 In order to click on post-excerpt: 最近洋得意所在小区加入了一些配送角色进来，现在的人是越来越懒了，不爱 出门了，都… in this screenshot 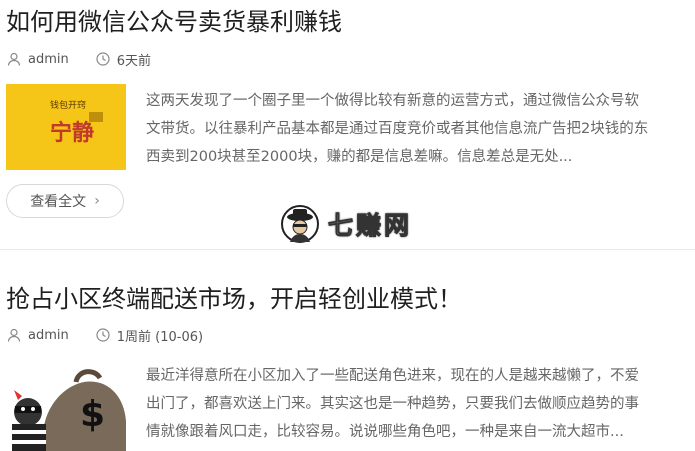, I will do `click(420, 404)`.